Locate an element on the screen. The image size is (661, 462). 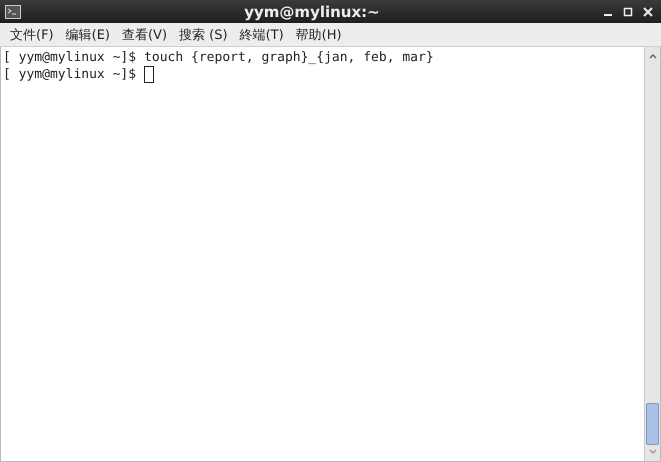
close-icon is located at coordinates (648, 11).